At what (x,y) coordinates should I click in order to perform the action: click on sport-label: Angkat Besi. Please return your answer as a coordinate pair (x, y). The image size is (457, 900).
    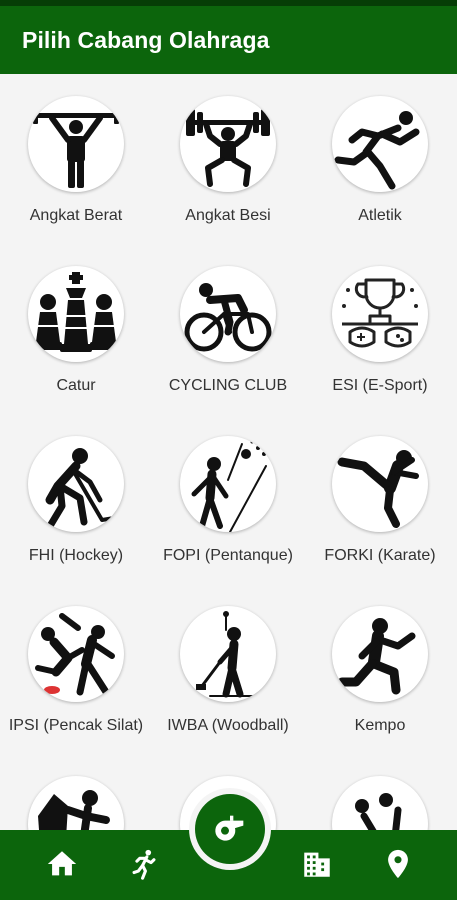
    Looking at the image, I should click on (228, 215).